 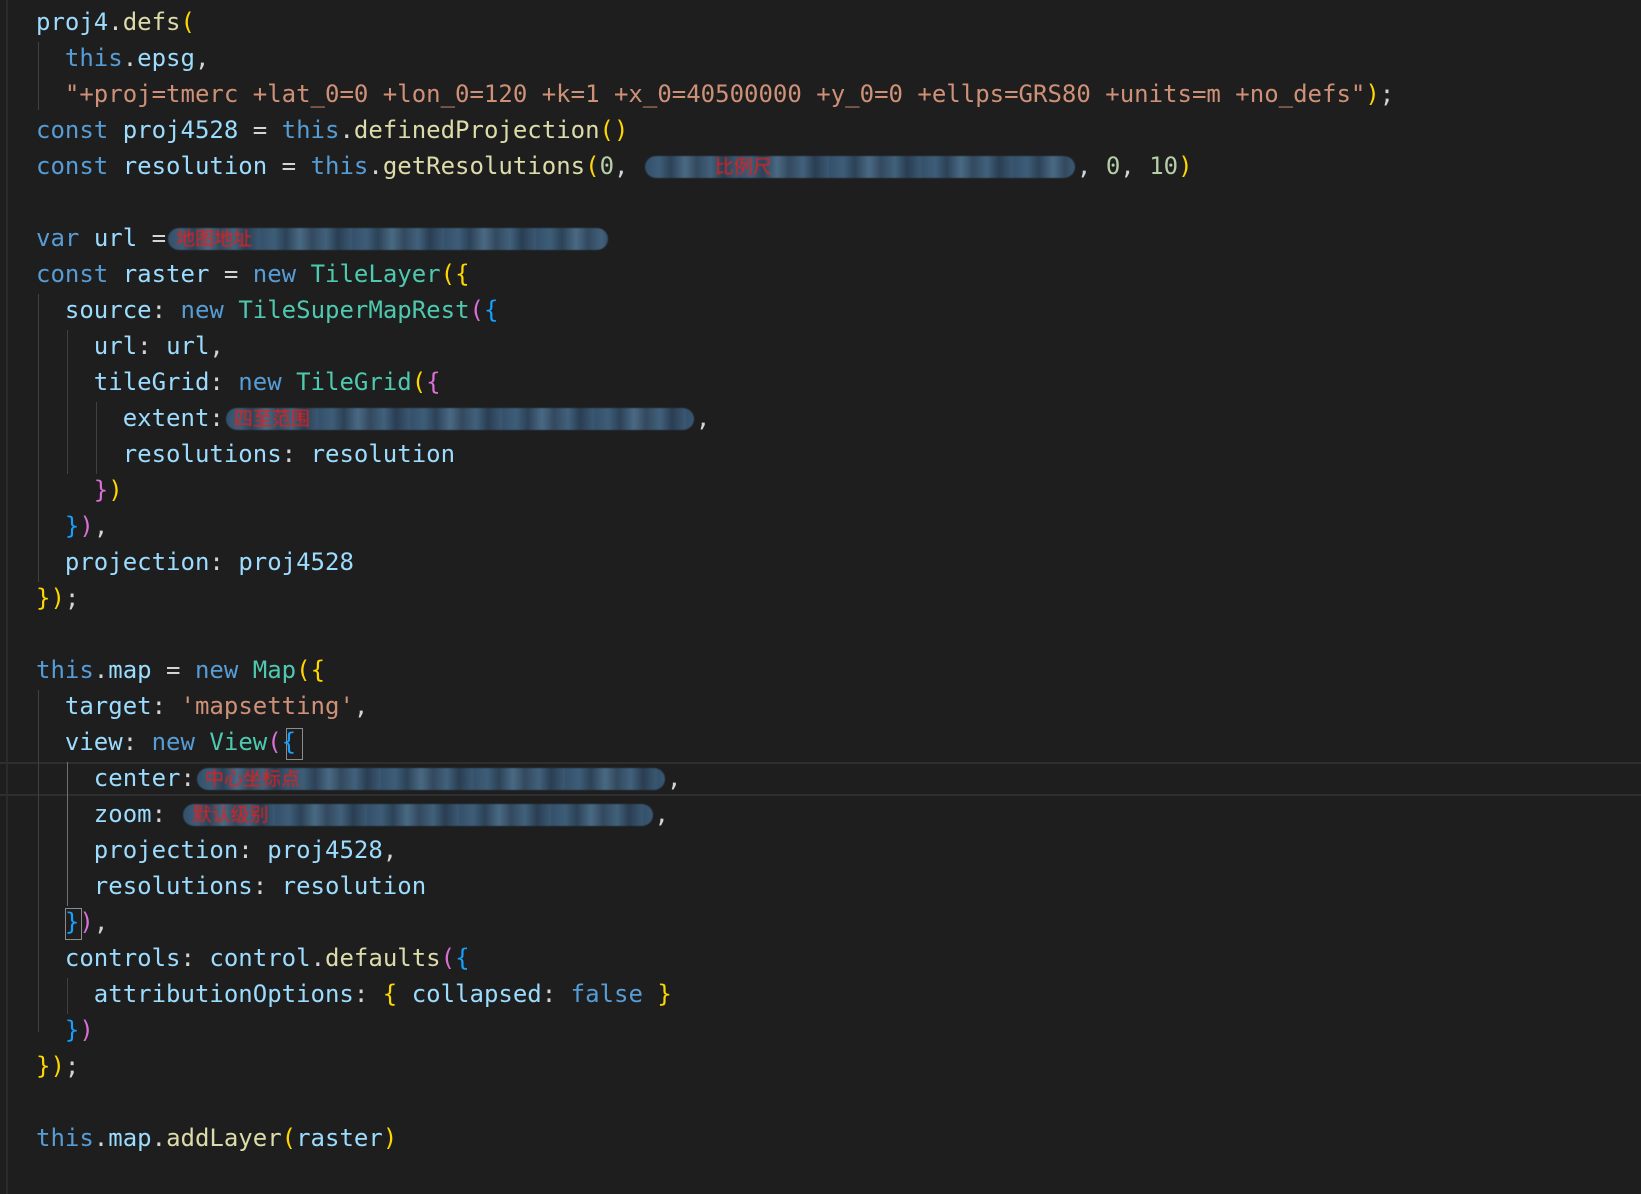 What do you see at coordinates (375, 274) in the screenshot?
I see `code-token: TileLayer` at bounding box center [375, 274].